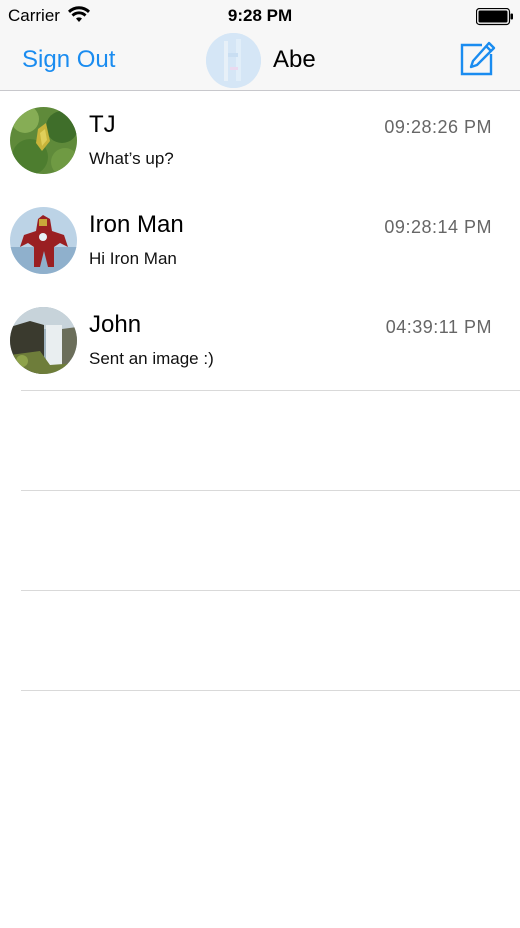 Image resolution: width=520 pixels, height=928 pixels. Describe the element at coordinates (133, 258) in the screenshot. I see `message-preview: Hi Iron Man` at that location.